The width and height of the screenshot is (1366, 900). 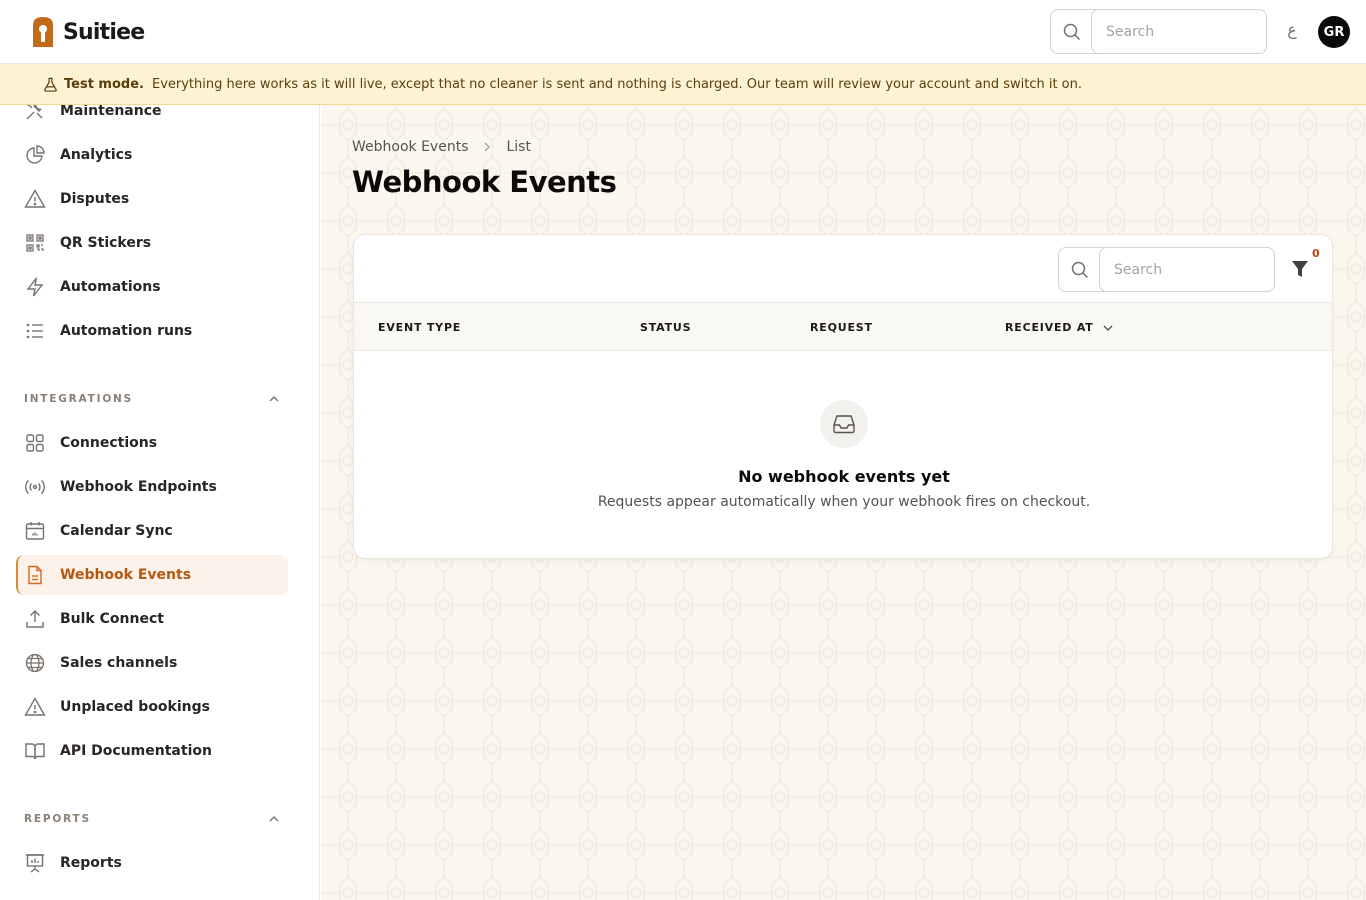 I want to click on filter-count-badge: 0, so click(x=1316, y=253).